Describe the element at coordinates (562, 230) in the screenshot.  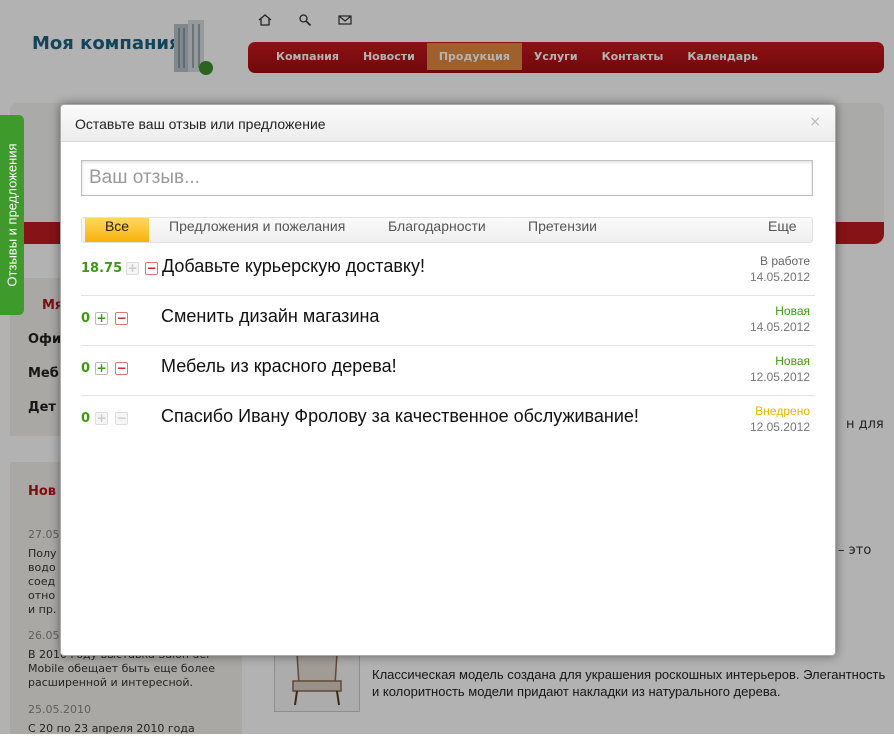
I see `tab-complaints: Претензии` at that location.